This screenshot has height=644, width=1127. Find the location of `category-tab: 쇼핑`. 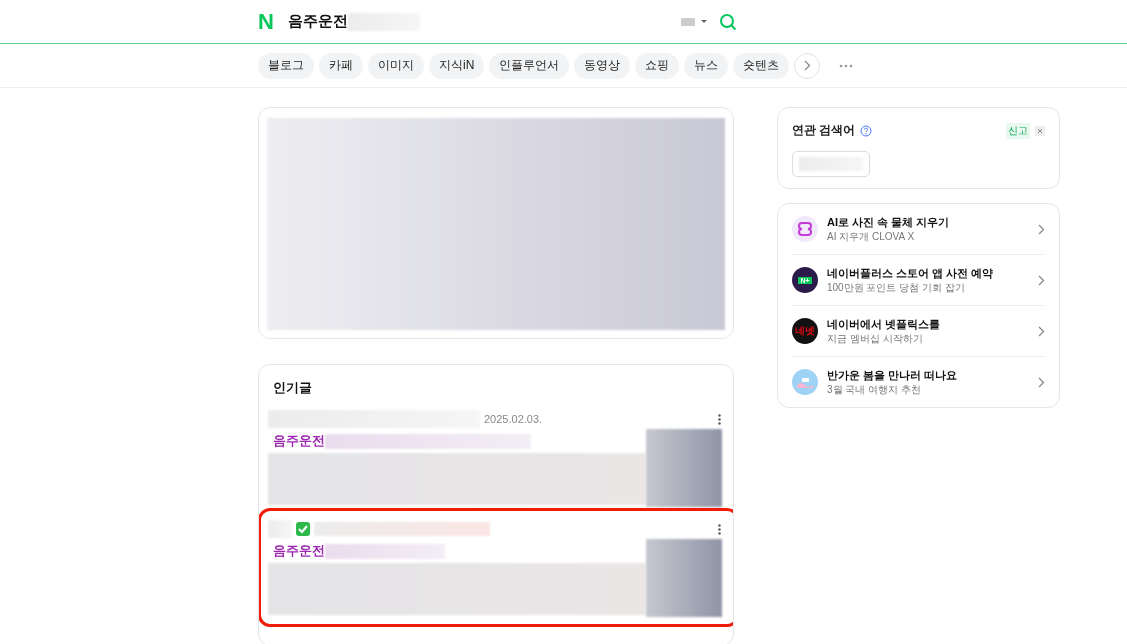

category-tab: 쇼핑 is located at coordinates (657, 65).